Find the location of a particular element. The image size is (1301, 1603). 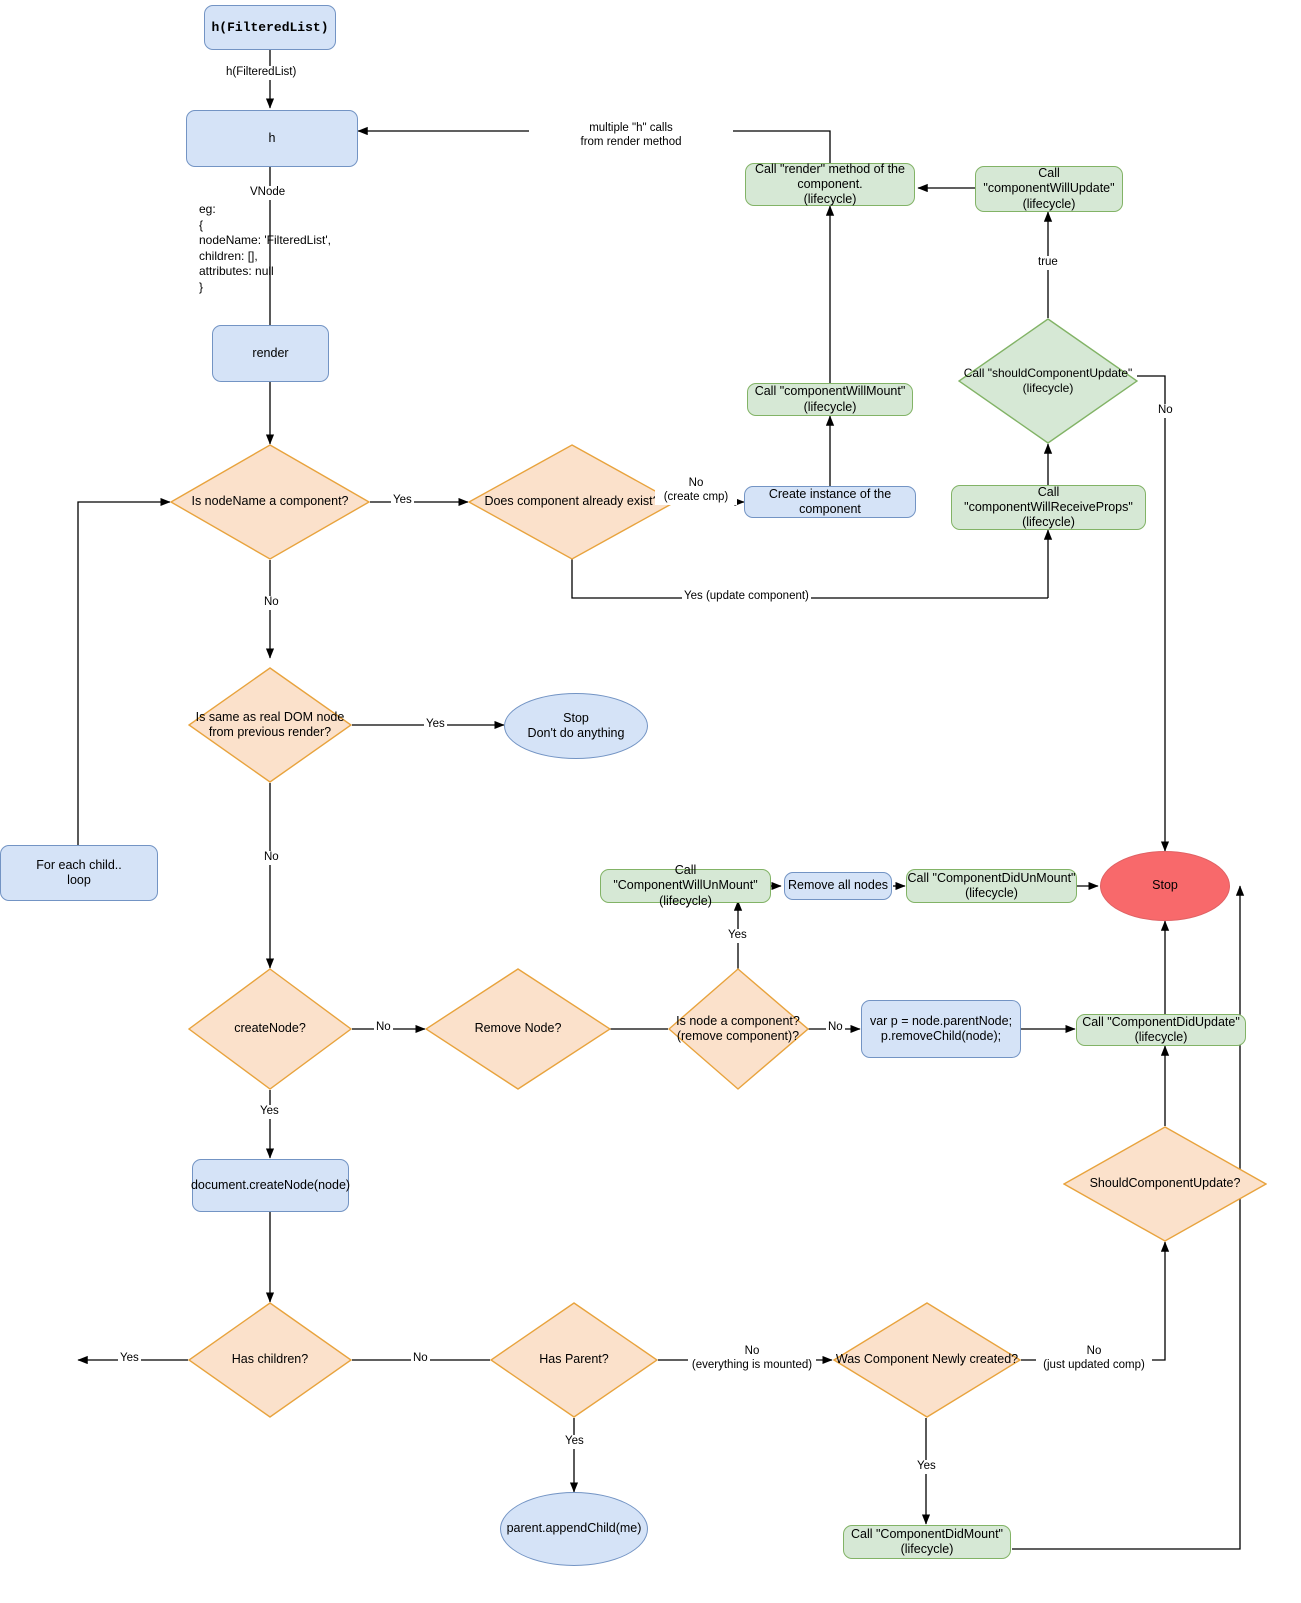

node-has-parent-question: Has Parent? is located at coordinates (574, 1360).